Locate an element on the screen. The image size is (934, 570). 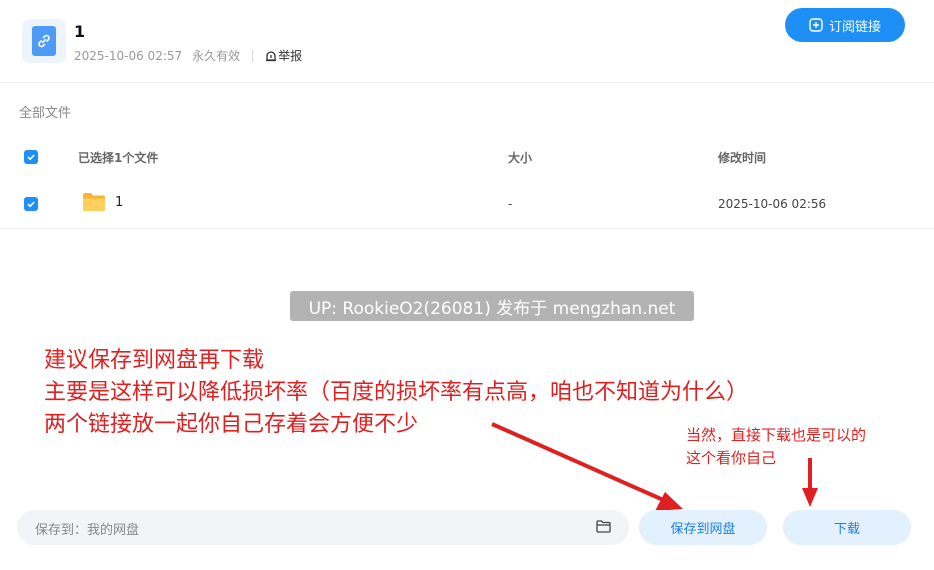
arrow-to-save is located at coordinates (581, 463).